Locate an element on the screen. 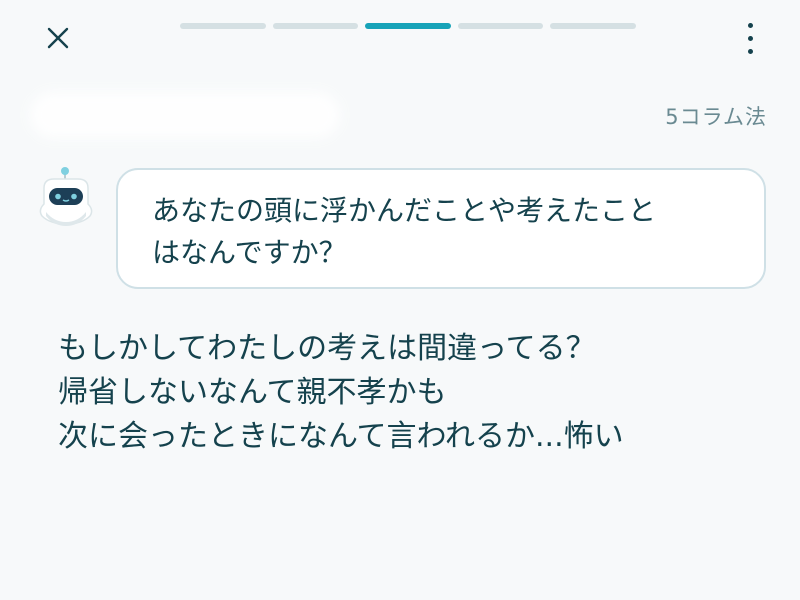 Image resolution: width=800 pixels, height=600 pixels. method-label: 5コラム法 is located at coordinates (716, 117).